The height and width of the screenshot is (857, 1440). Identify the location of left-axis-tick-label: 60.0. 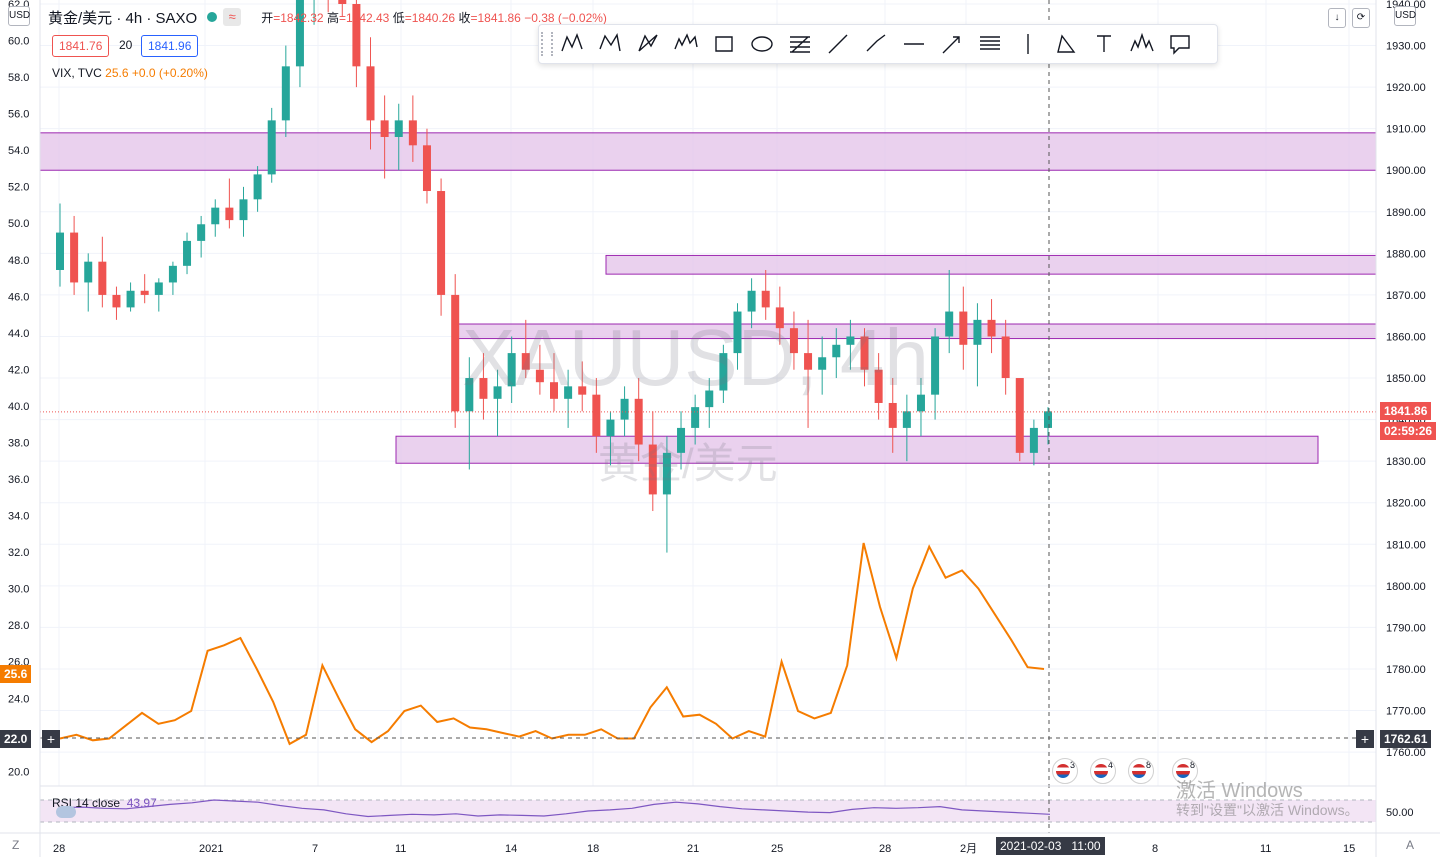
(18, 42).